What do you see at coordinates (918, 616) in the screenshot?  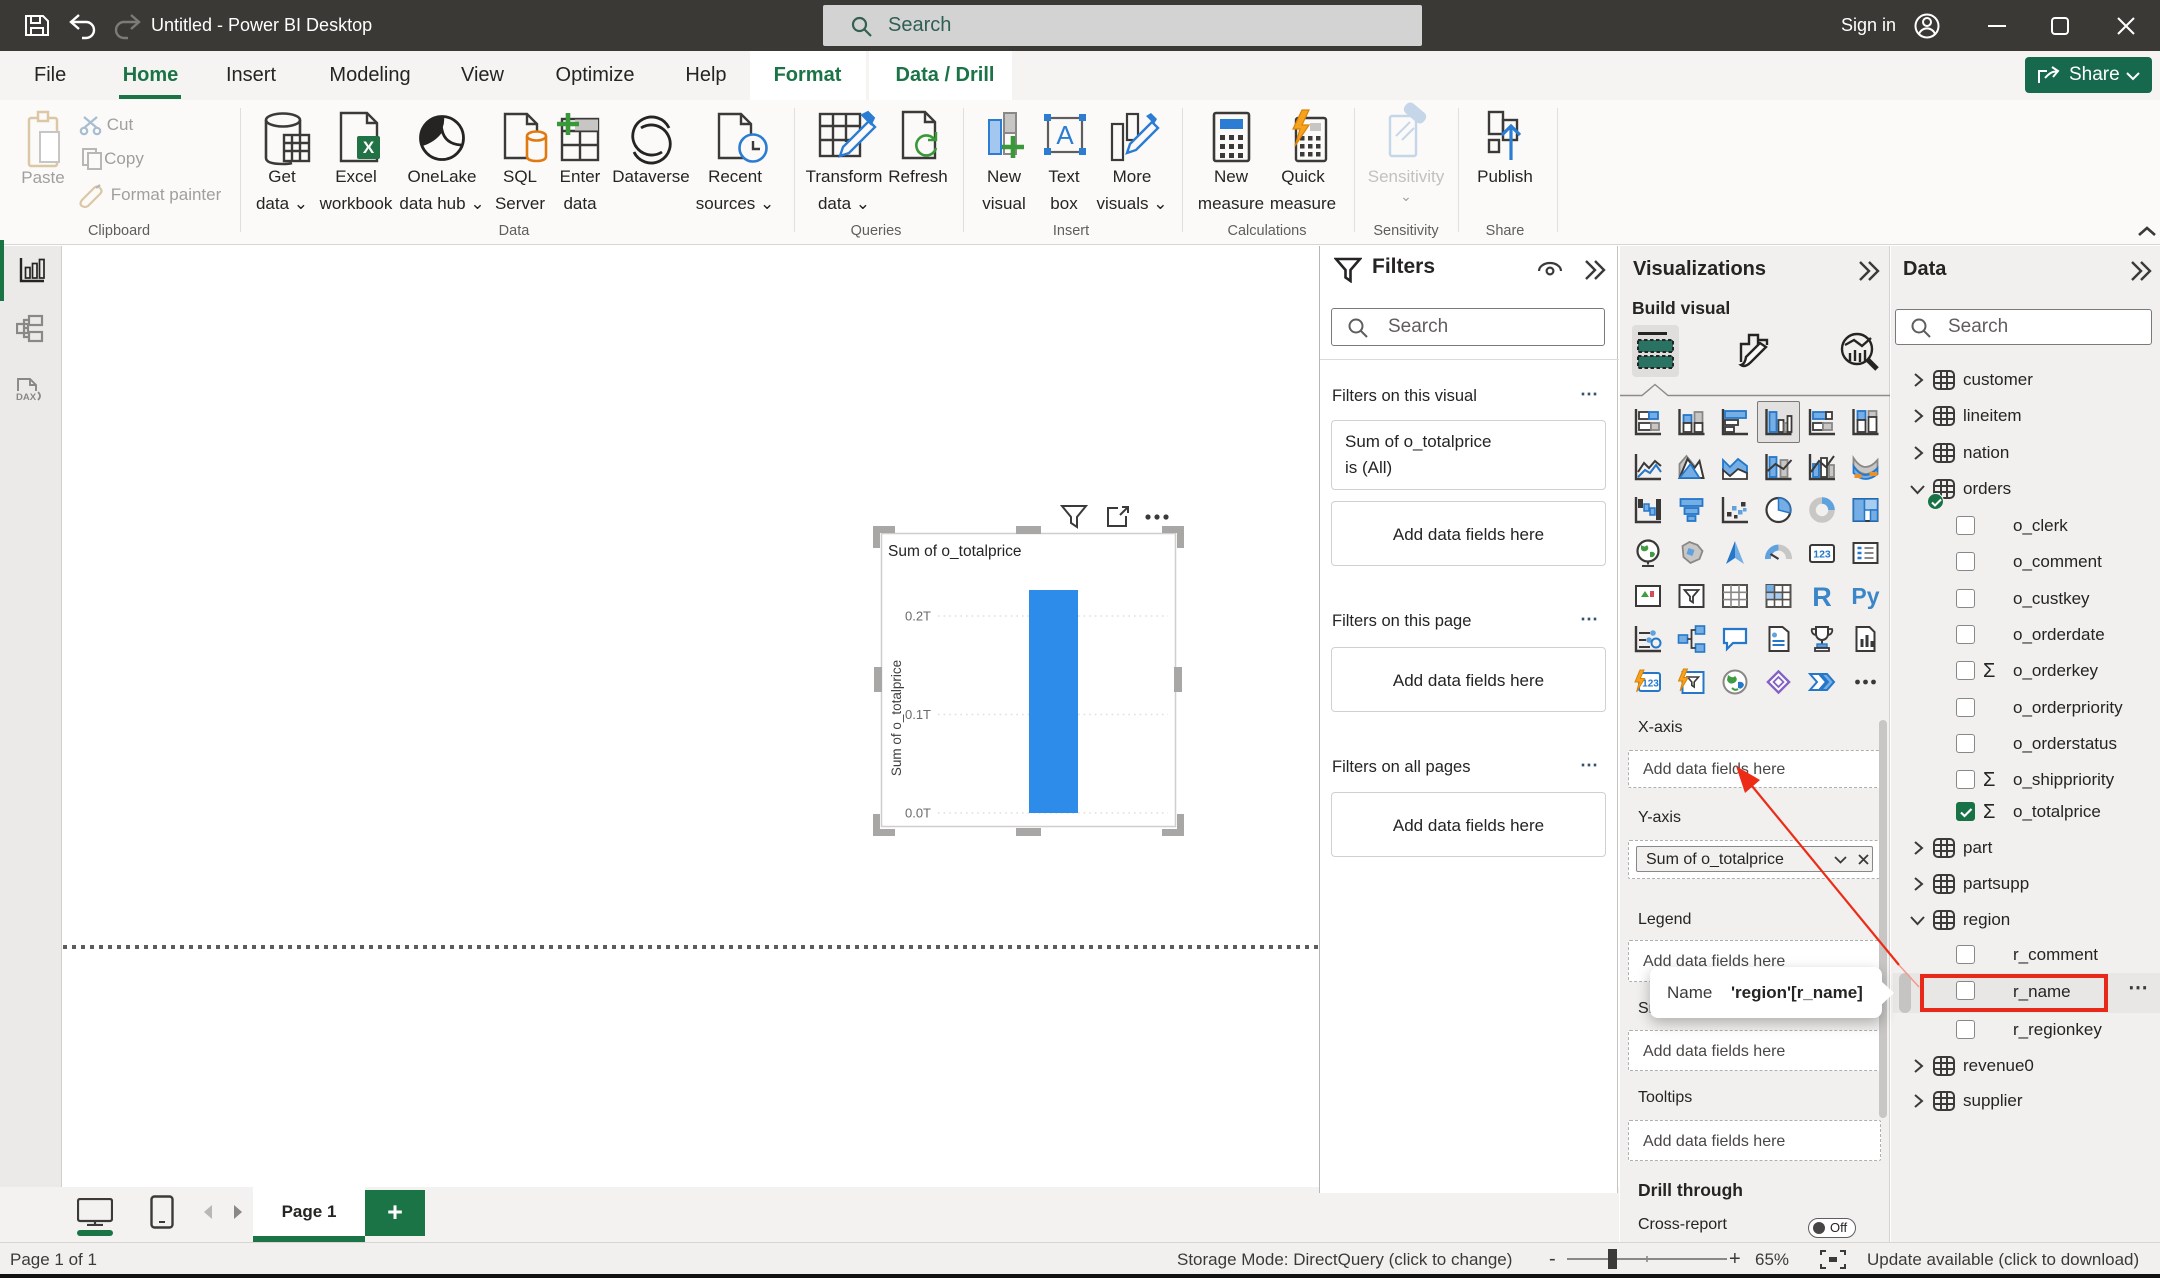 I see `svg-text: 0.2T` at bounding box center [918, 616].